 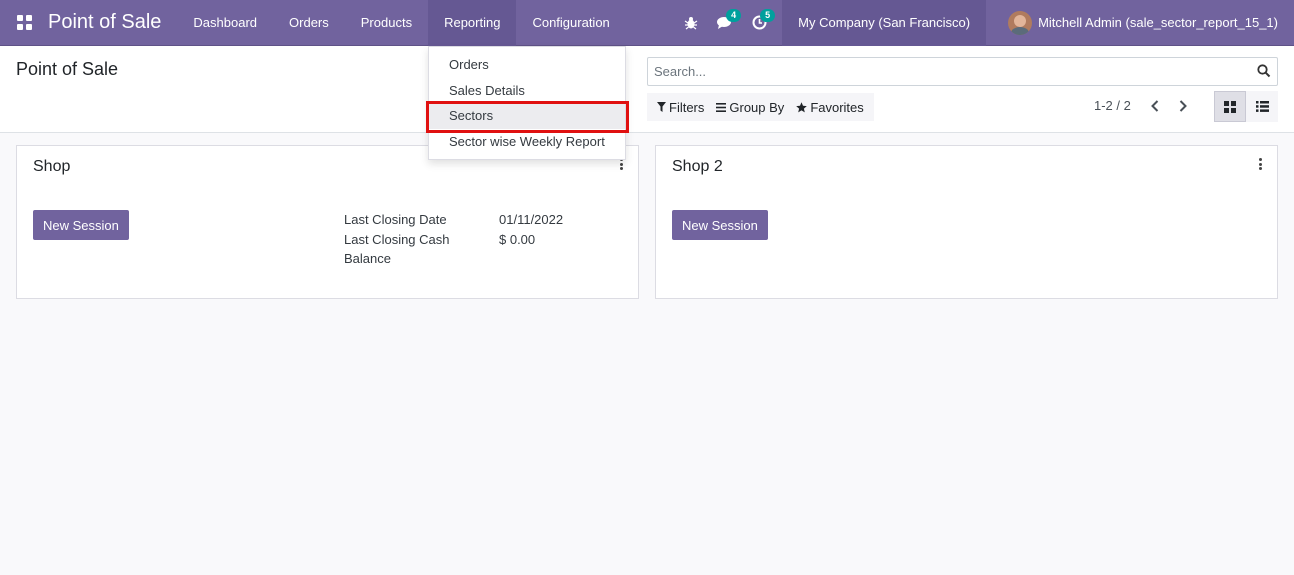 I want to click on list-view-icon, so click(x=1262, y=106).